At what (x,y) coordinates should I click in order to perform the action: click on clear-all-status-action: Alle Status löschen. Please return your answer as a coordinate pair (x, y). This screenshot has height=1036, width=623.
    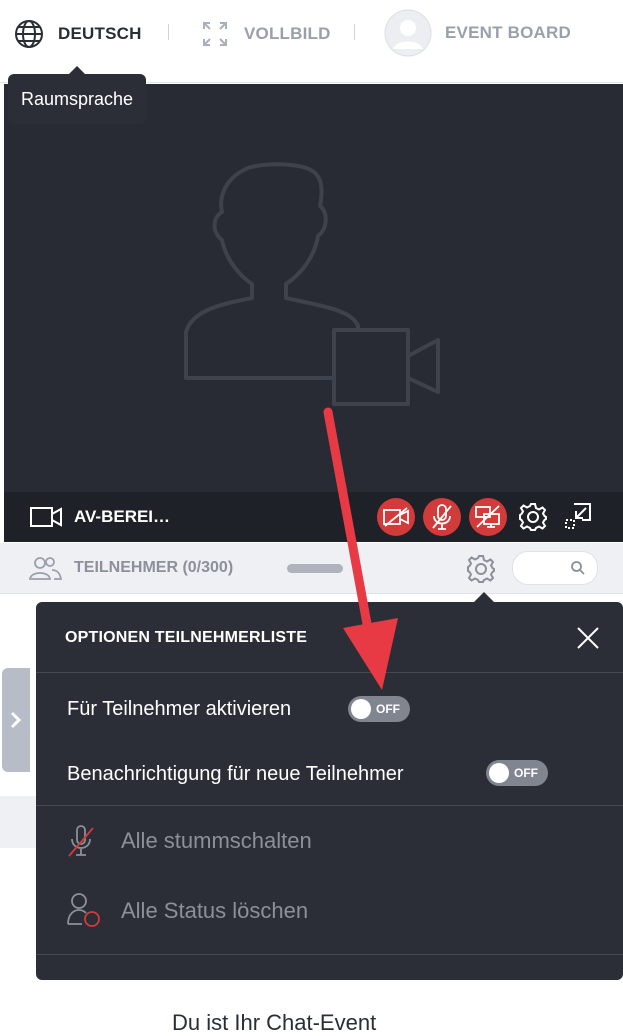
    Looking at the image, I should click on (187, 912).